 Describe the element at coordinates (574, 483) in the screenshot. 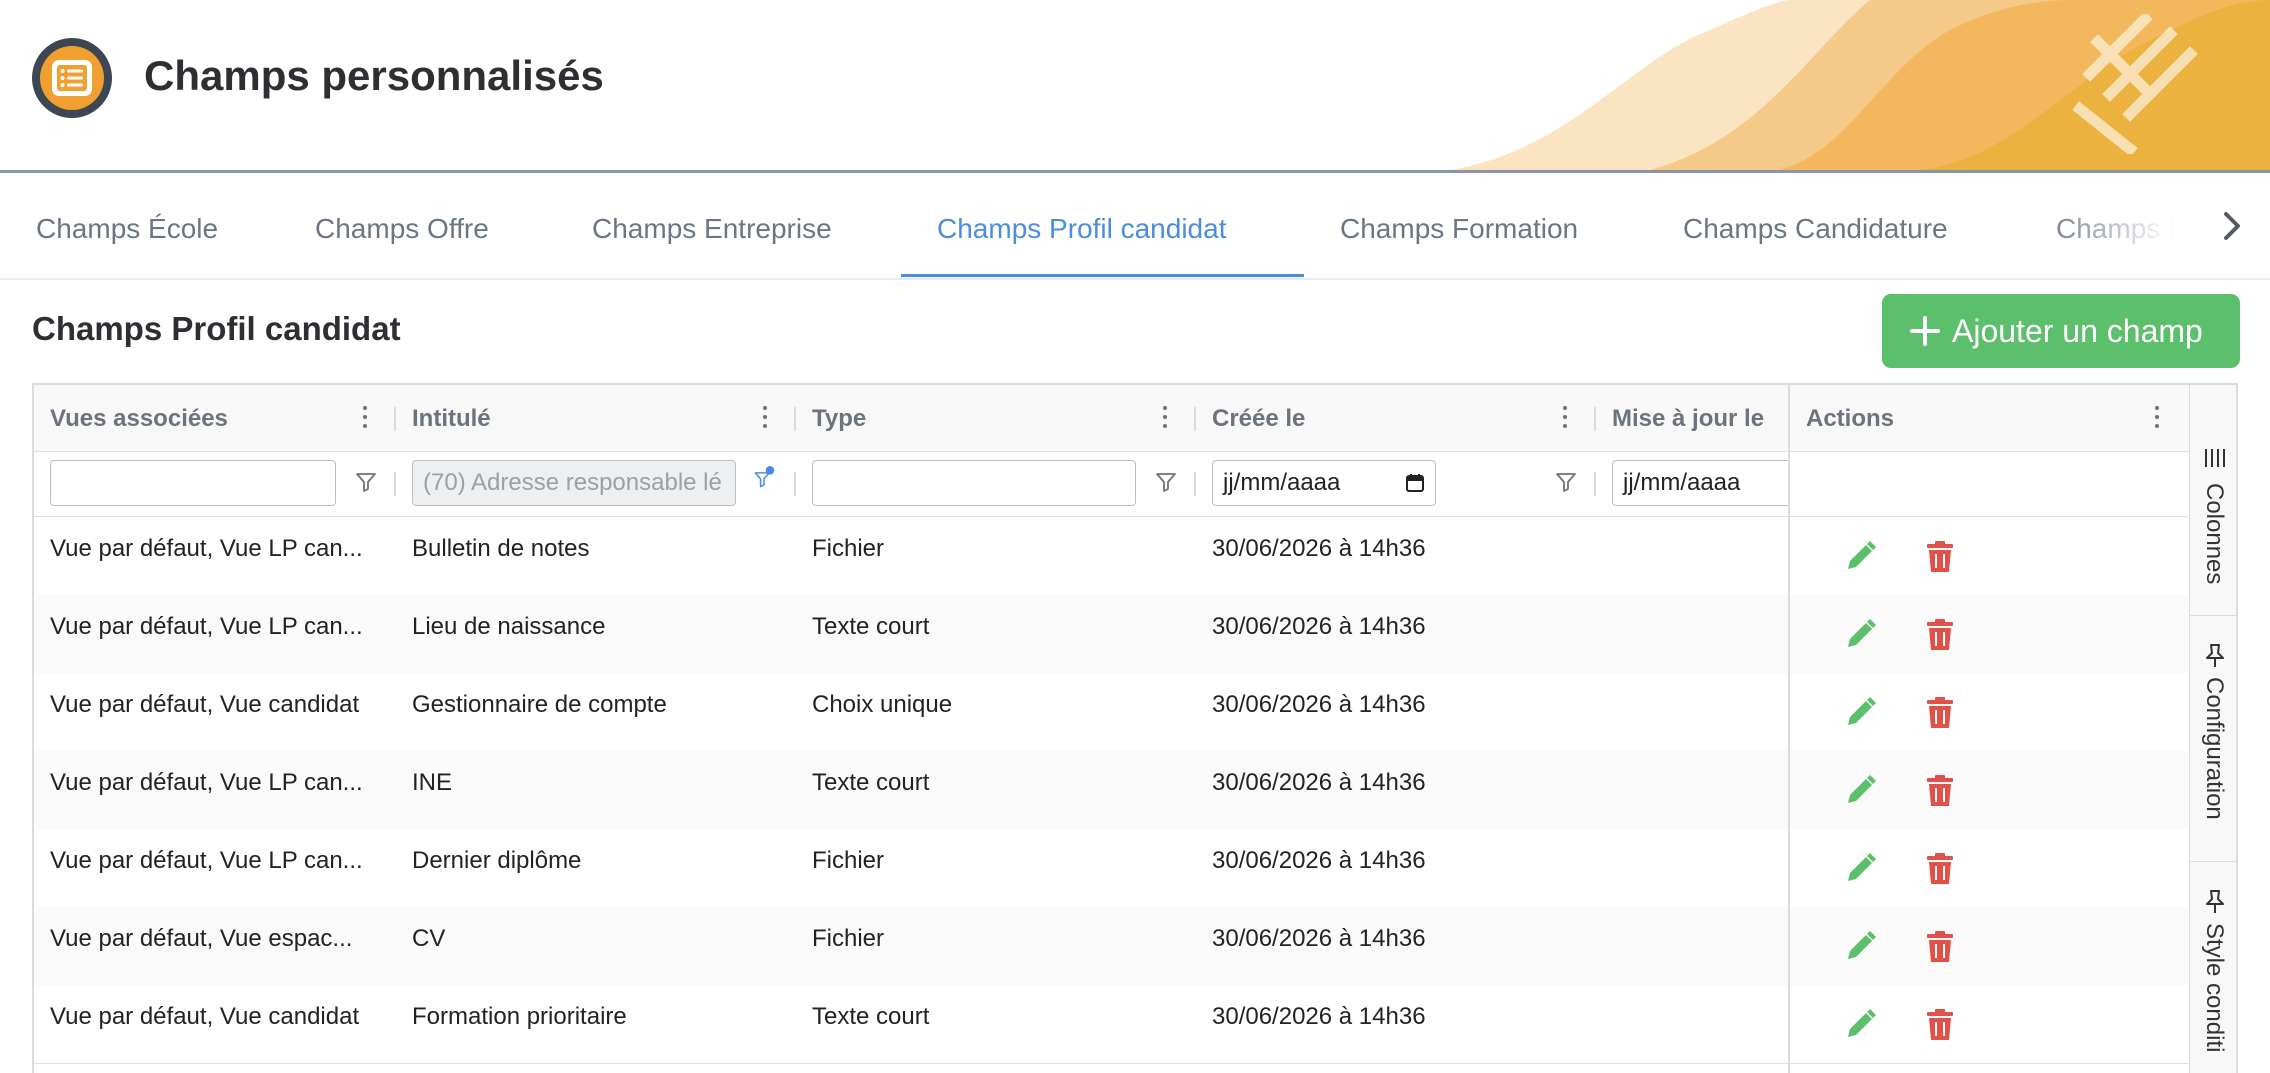

I see `filter-input-intitule` at that location.